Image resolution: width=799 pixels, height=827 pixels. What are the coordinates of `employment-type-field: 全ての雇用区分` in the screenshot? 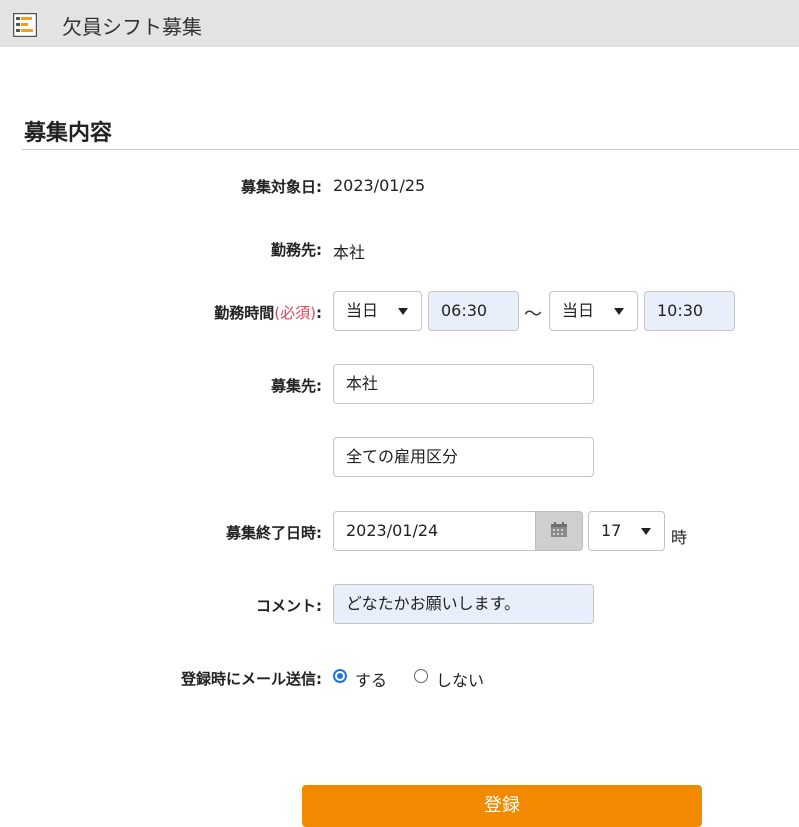 It's located at (463, 457).